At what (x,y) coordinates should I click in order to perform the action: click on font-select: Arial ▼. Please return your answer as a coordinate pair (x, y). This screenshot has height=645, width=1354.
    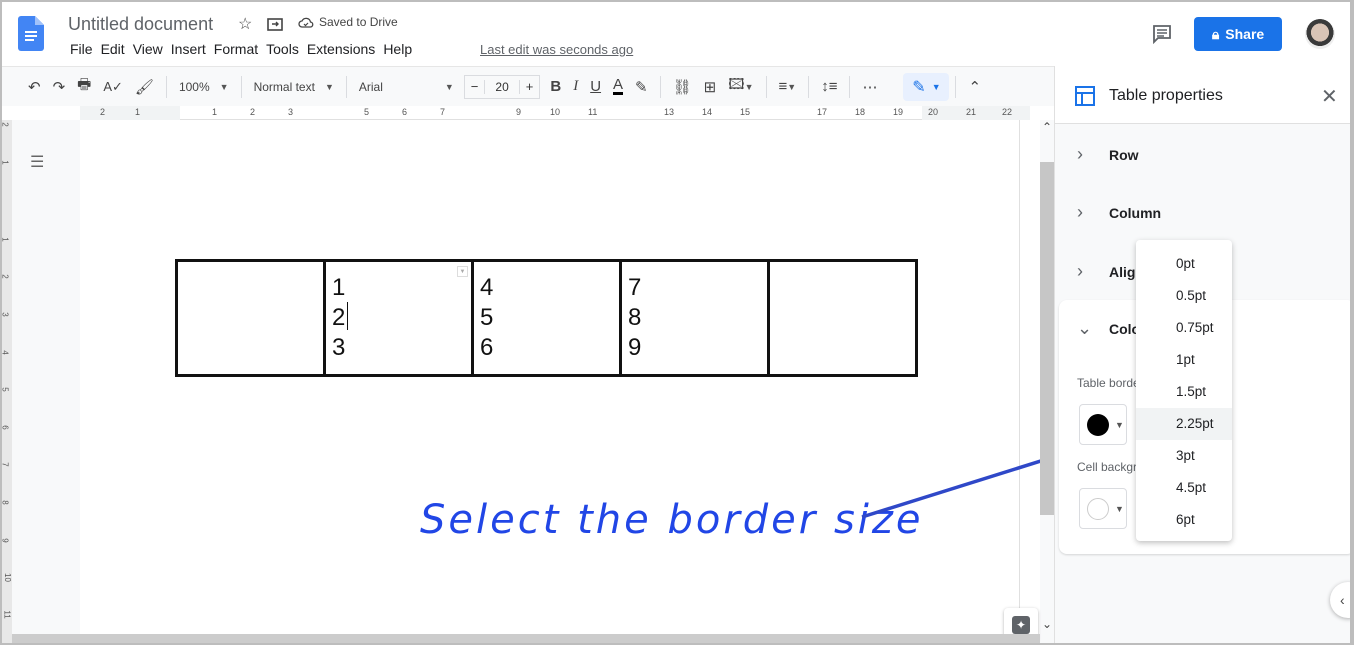
    Looking at the image, I should click on (406, 87).